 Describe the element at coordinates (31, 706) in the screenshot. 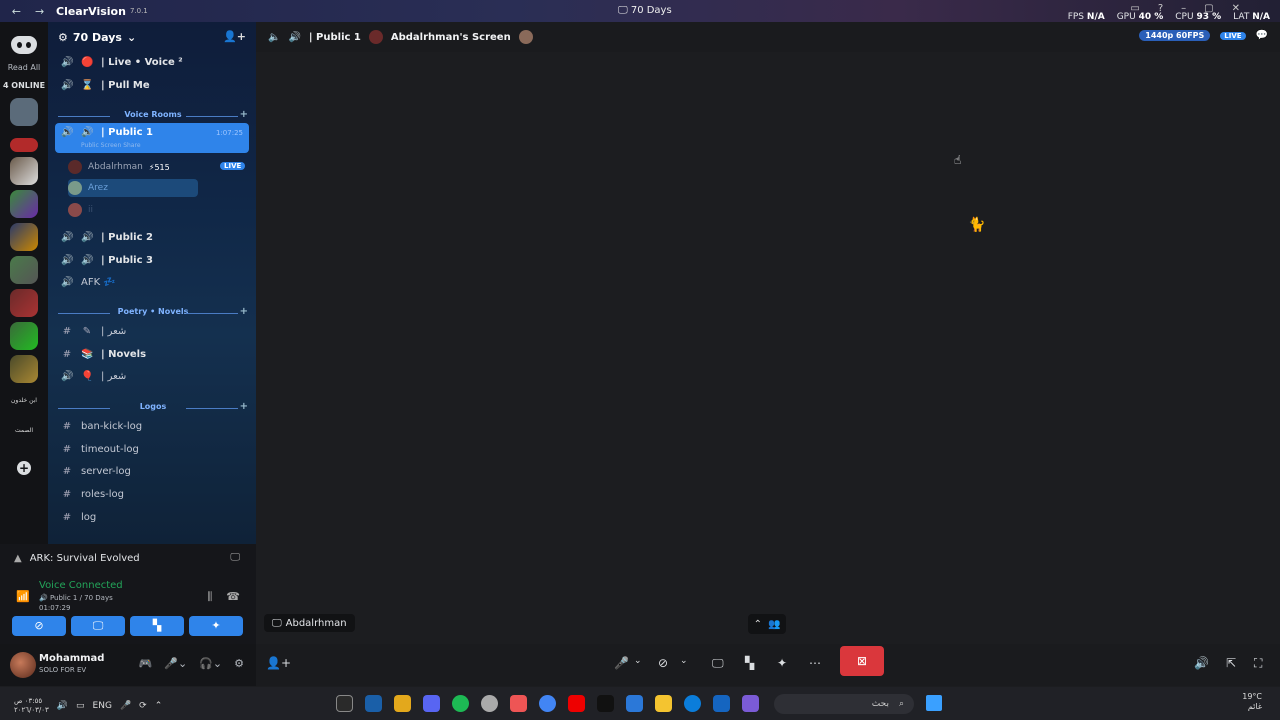

I see `clock: ٠٣:٥٥ ص ٢٠٢٦/٠٣/٠٣` at that location.